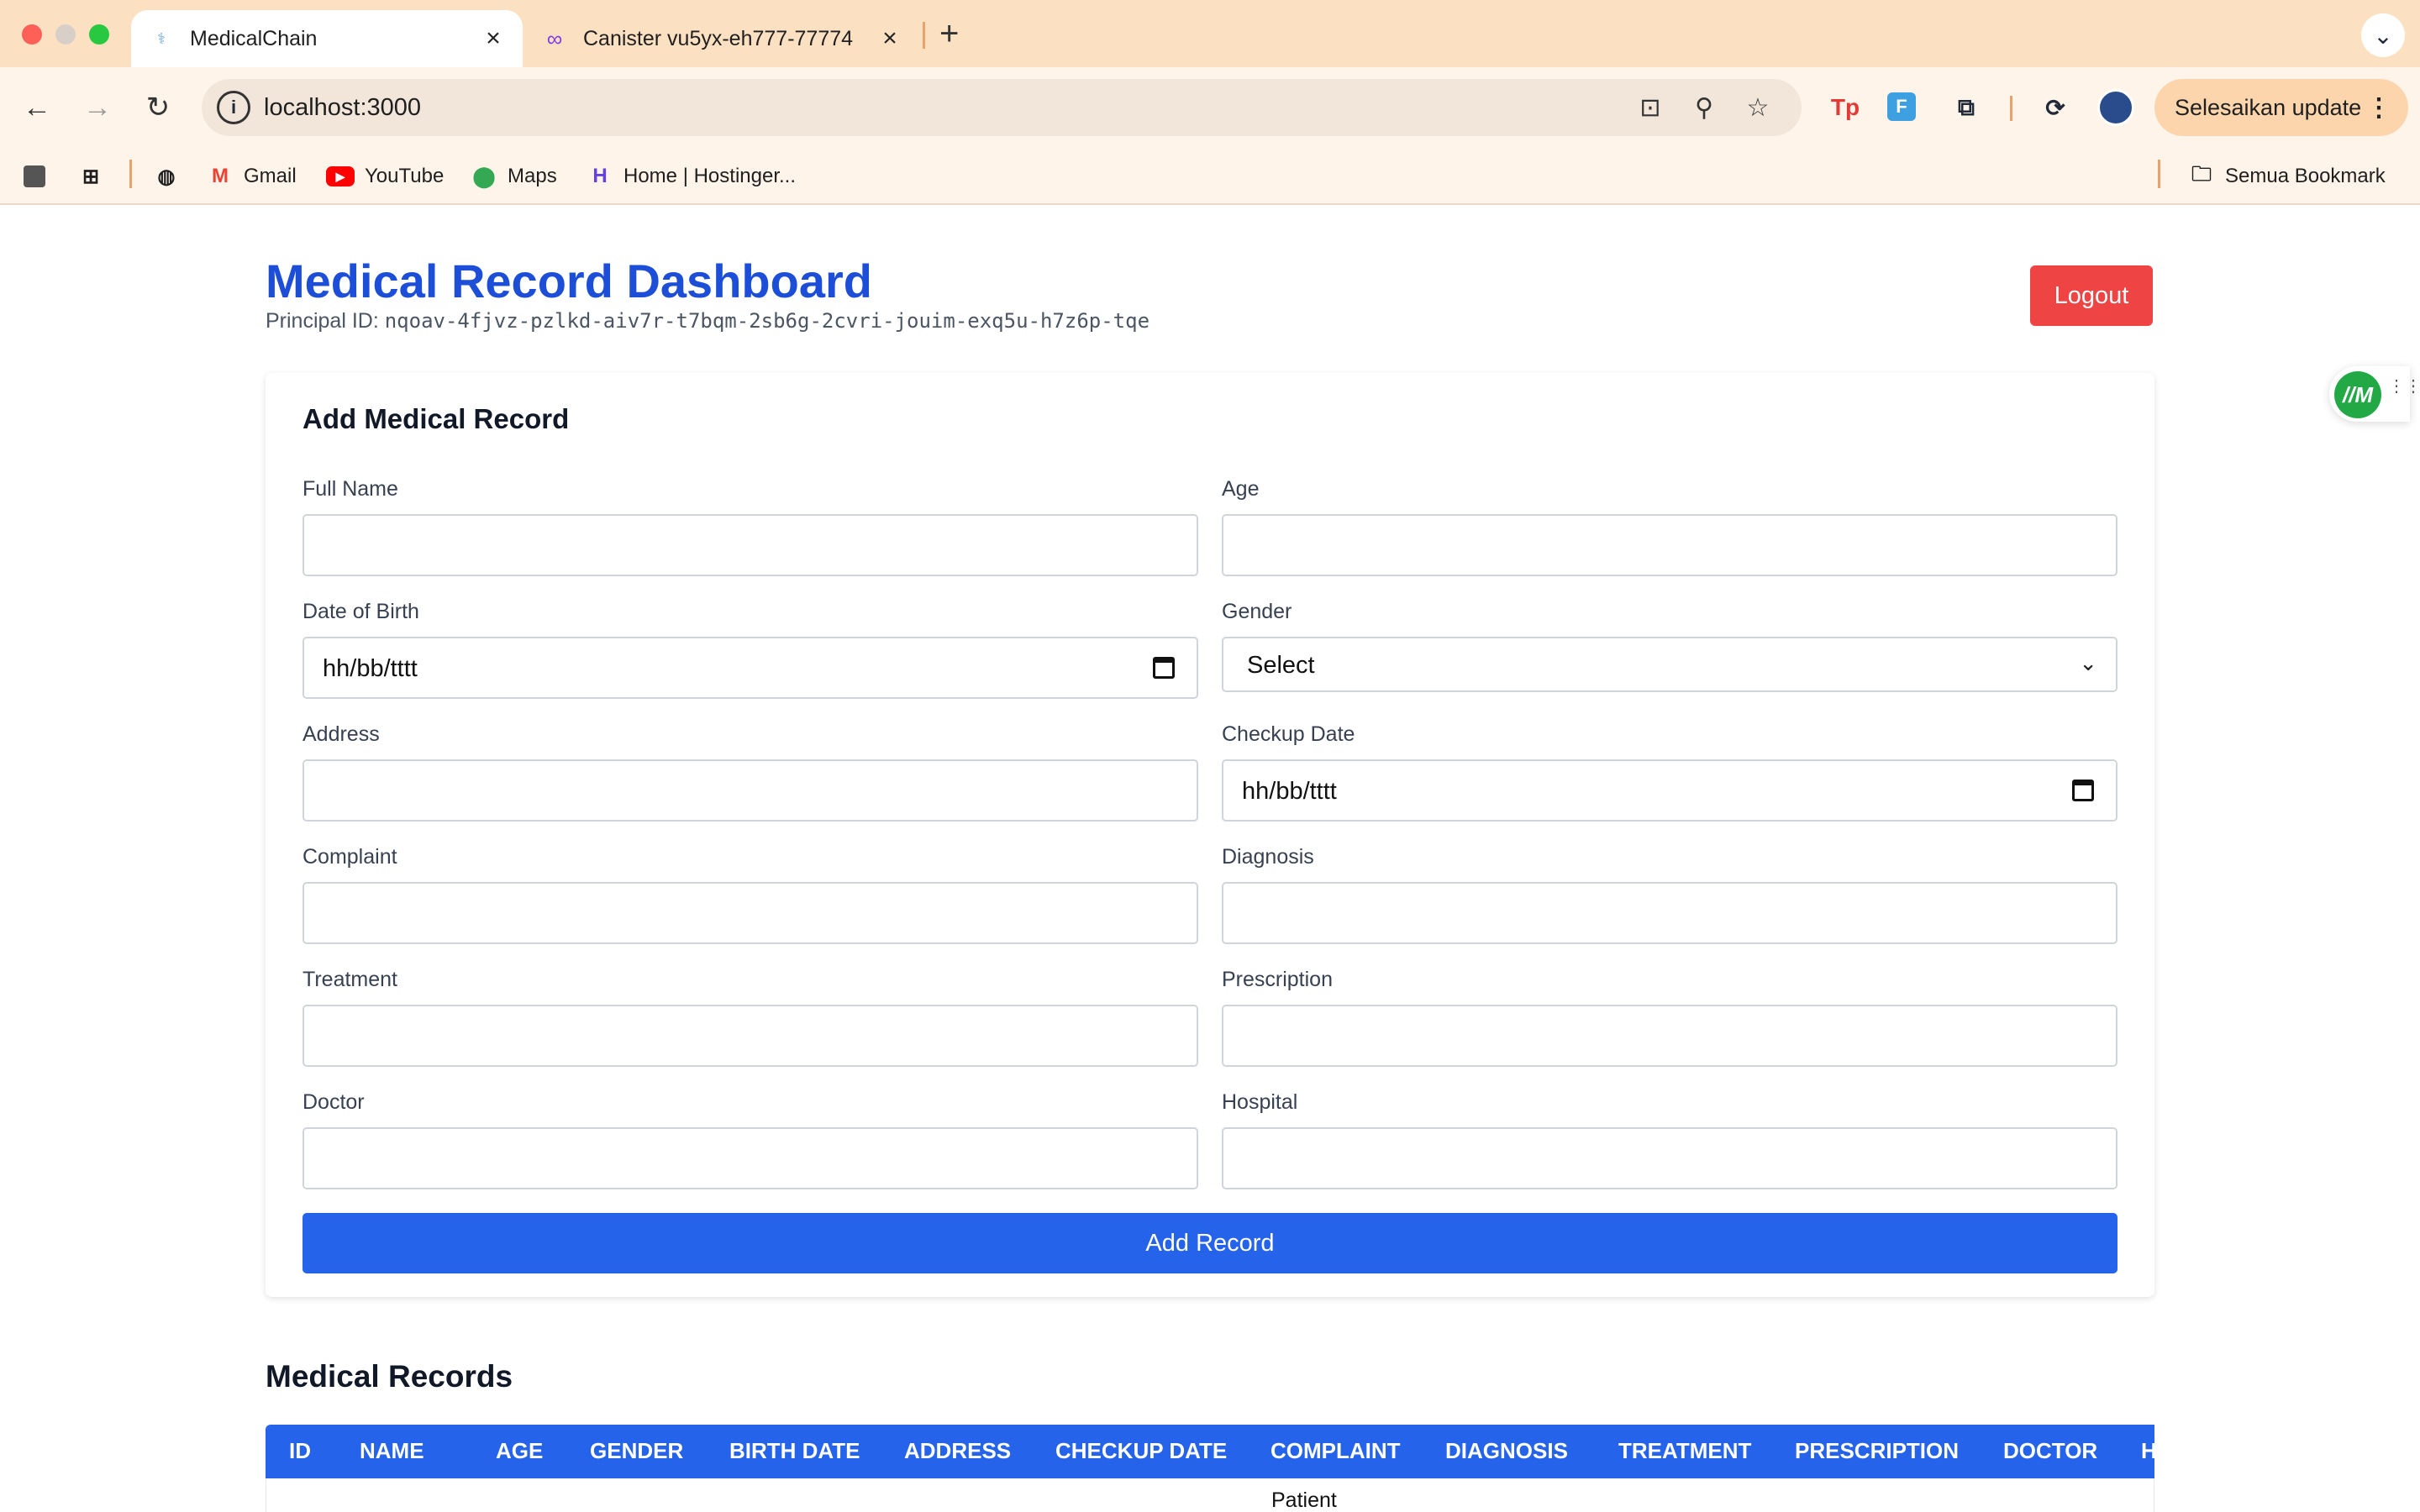  Describe the element at coordinates (1141, 1450) in the screenshot. I see `column-header-checkup-date: CHECKUP DATE` at that location.